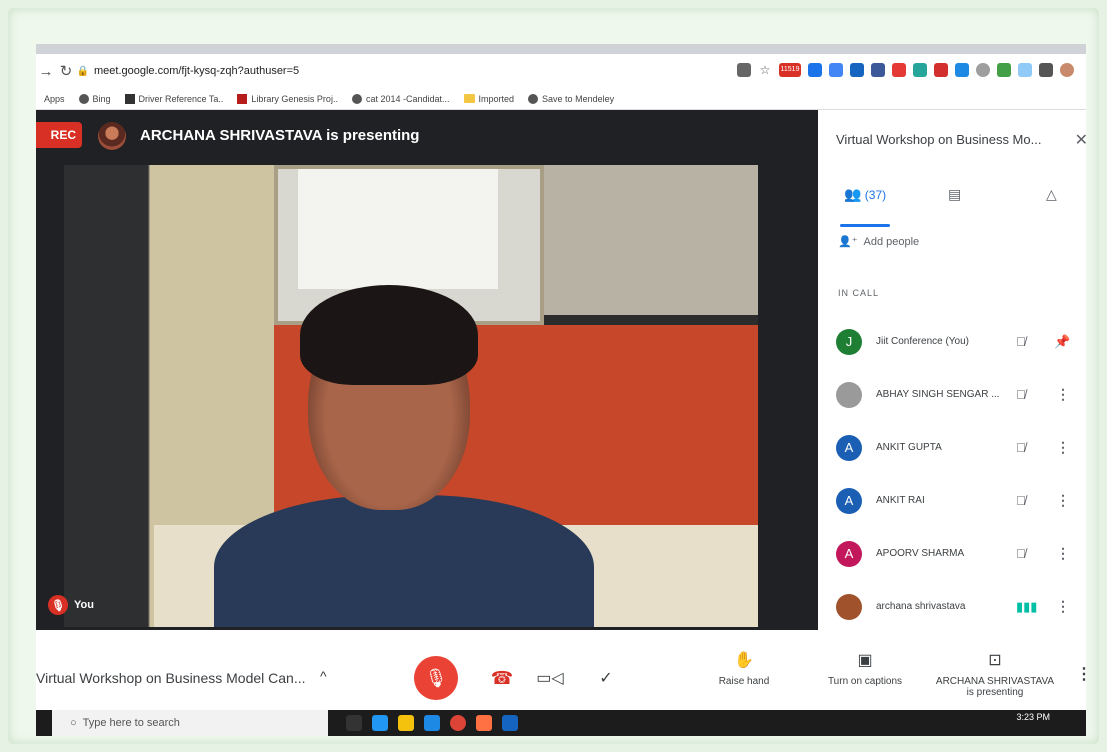 This screenshot has height=752, width=1107. What do you see at coordinates (1004, 70) in the screenshot?
I see `check-extension-icon` at bounding box center [1004, 70].